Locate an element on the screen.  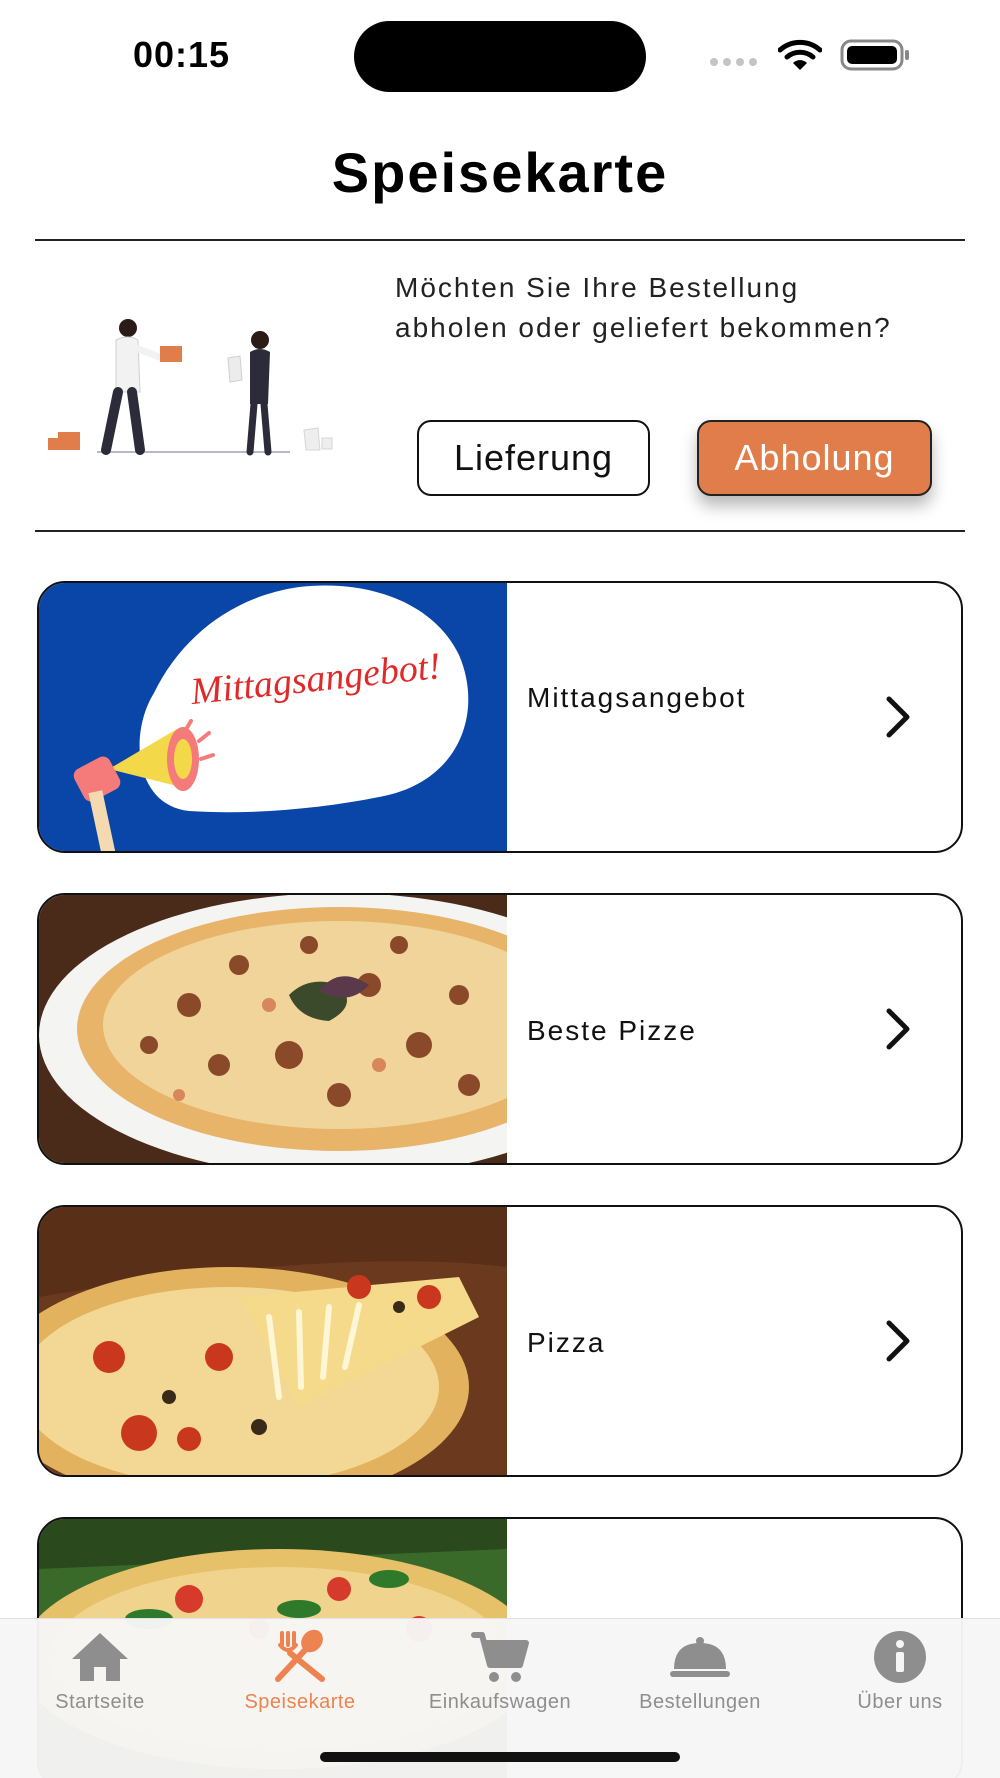
divider-top is located at coordinates (500, 240).